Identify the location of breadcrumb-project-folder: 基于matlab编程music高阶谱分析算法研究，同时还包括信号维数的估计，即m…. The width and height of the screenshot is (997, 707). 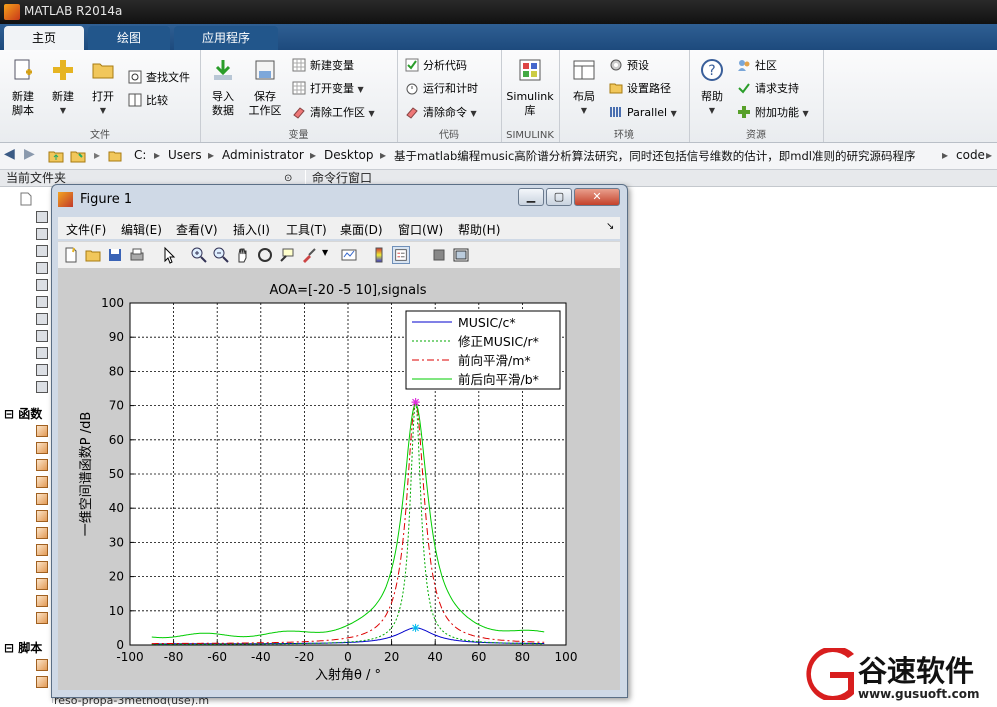
(655, 156).